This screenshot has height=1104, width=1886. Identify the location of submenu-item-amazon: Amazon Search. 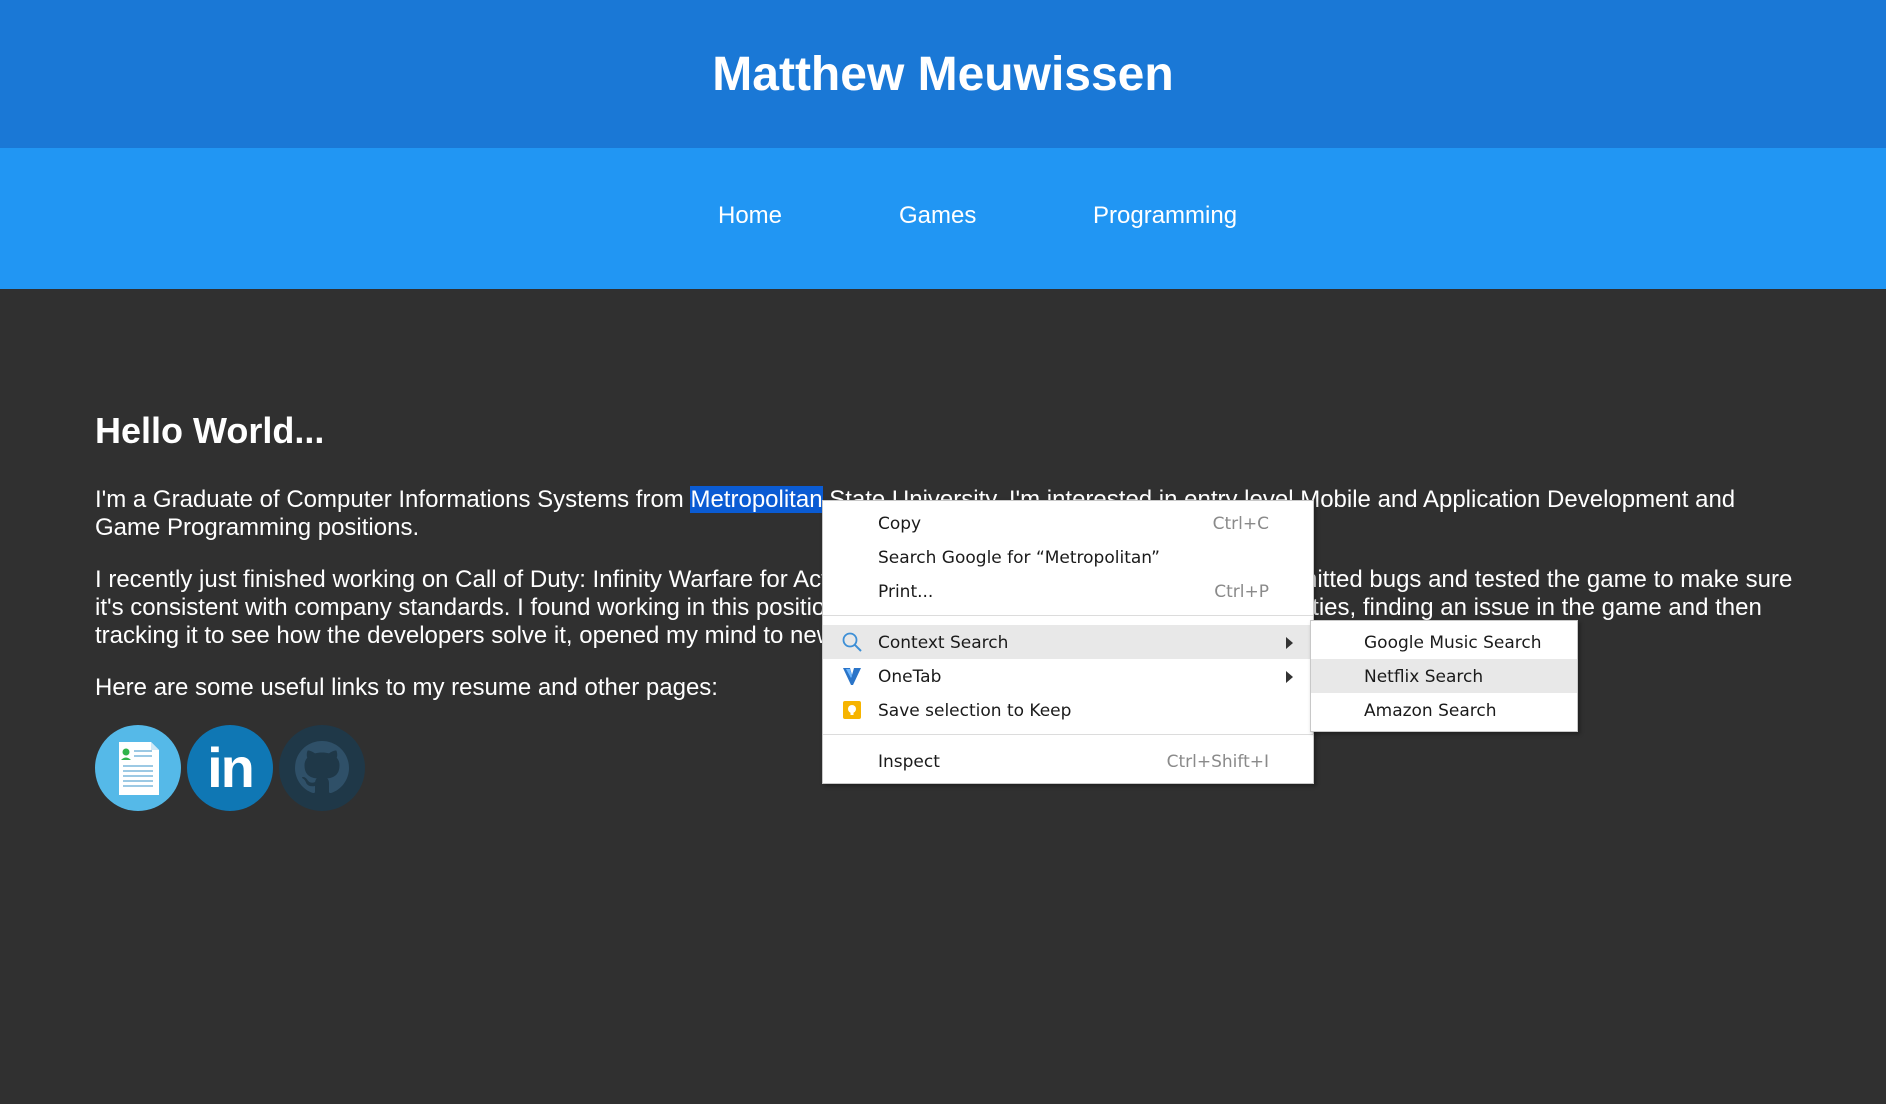
(1444, 710).